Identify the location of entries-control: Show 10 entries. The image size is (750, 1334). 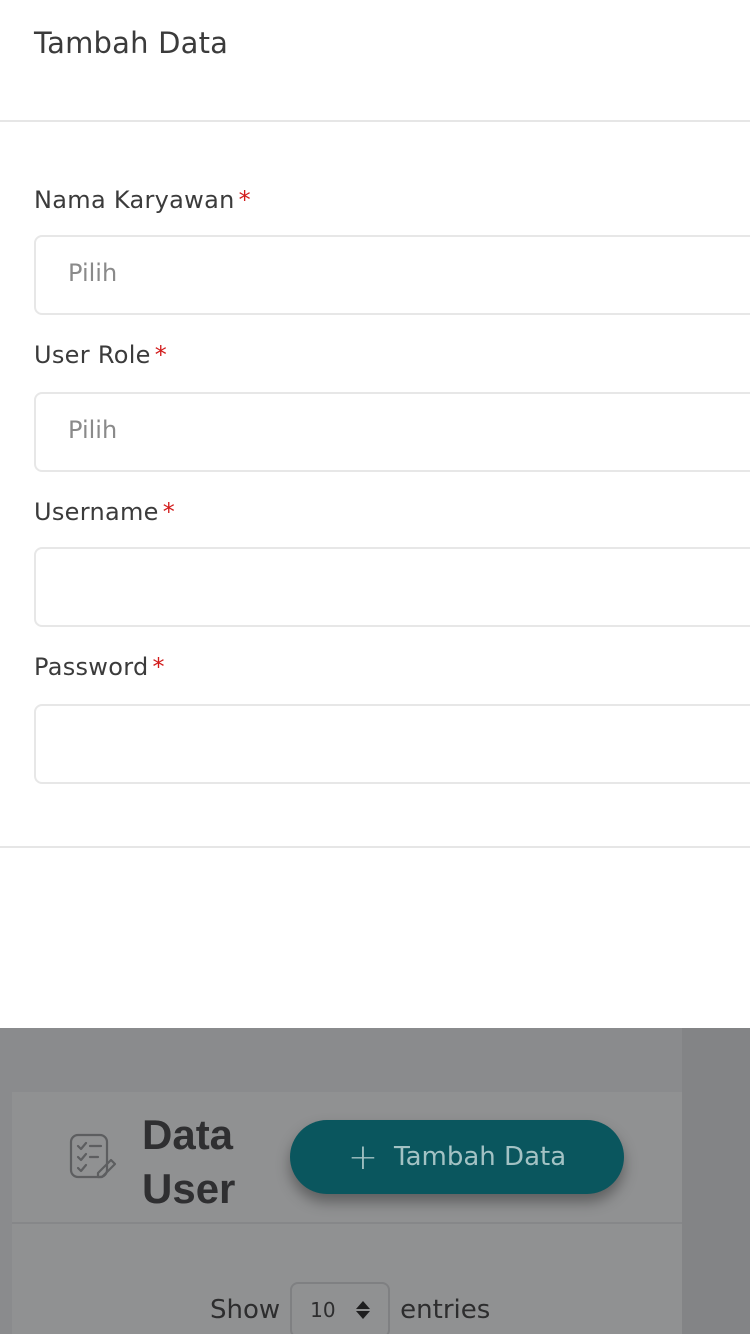
(350, 1308).